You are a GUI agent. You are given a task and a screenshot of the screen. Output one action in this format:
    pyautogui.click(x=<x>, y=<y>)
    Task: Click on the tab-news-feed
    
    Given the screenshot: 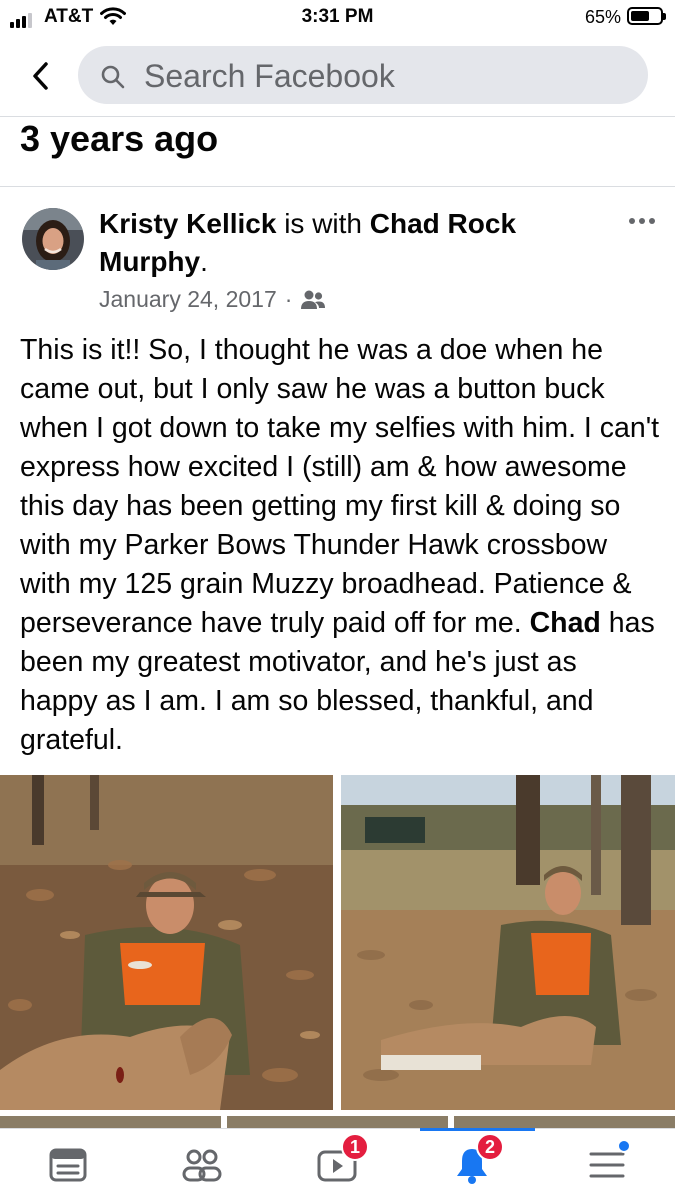 What is the action you would take?
    pyautogui.click(x=68, y=1165)
    